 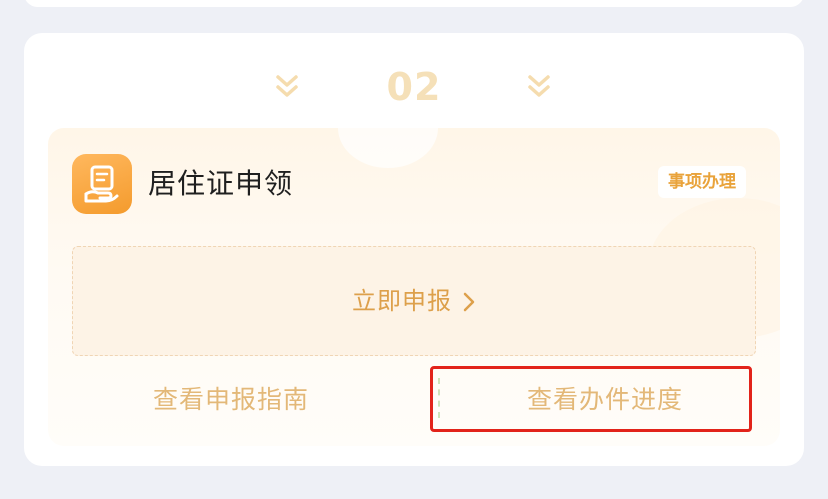 I want to click on service-title: 居住证申领, so click(x=221, y=183).